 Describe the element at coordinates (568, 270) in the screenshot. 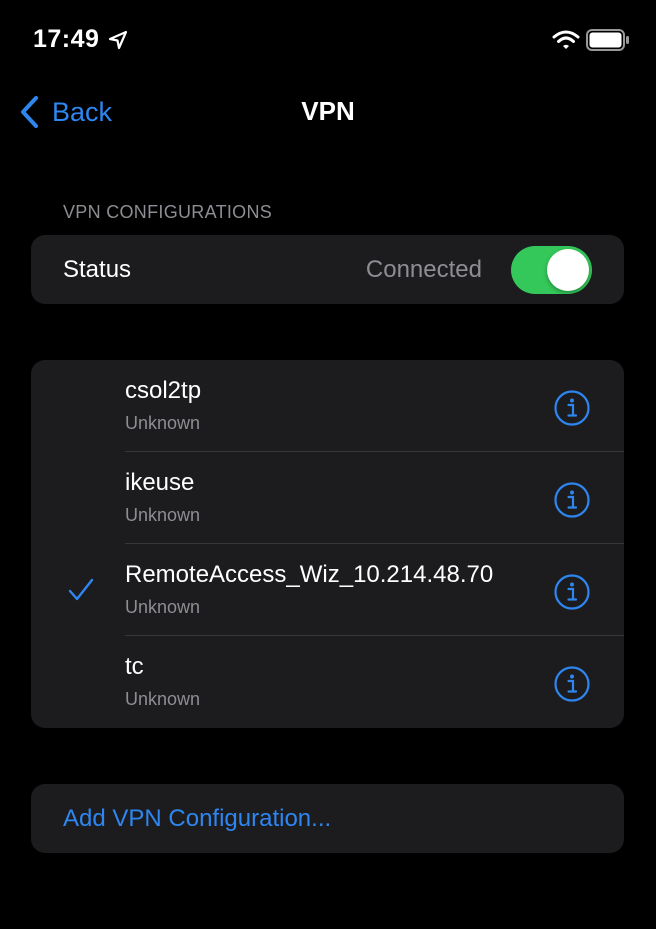

I see `toggle-knob` at that location.